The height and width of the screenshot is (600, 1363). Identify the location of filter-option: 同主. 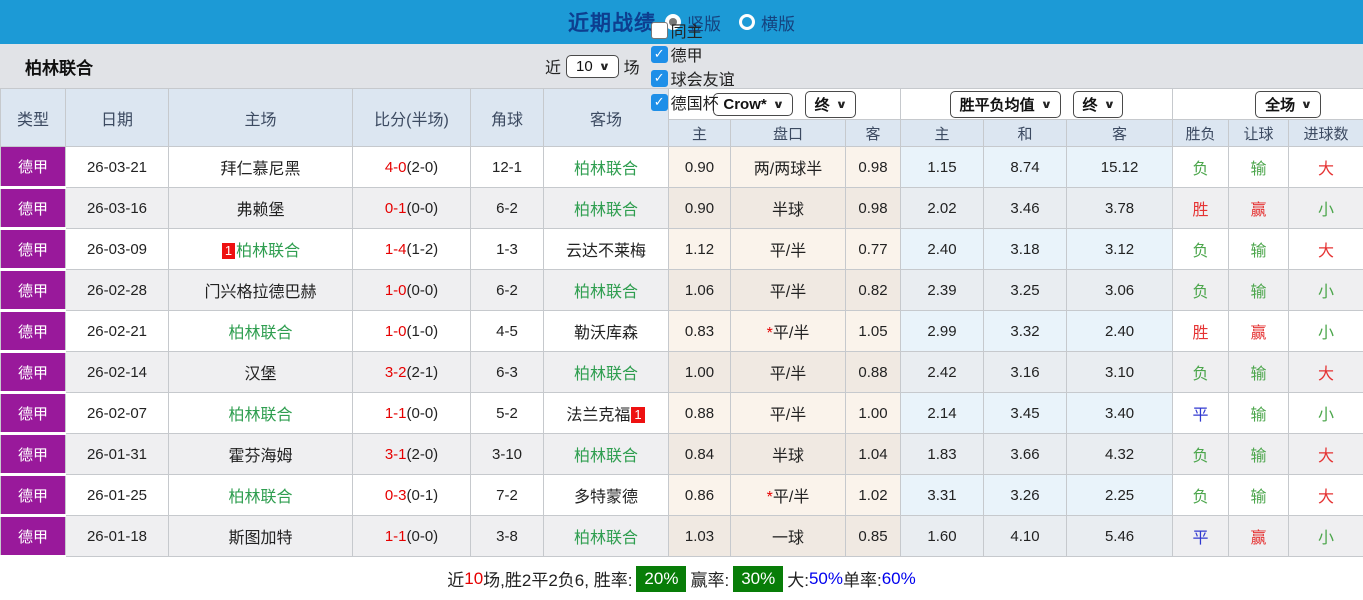
(690, 30).